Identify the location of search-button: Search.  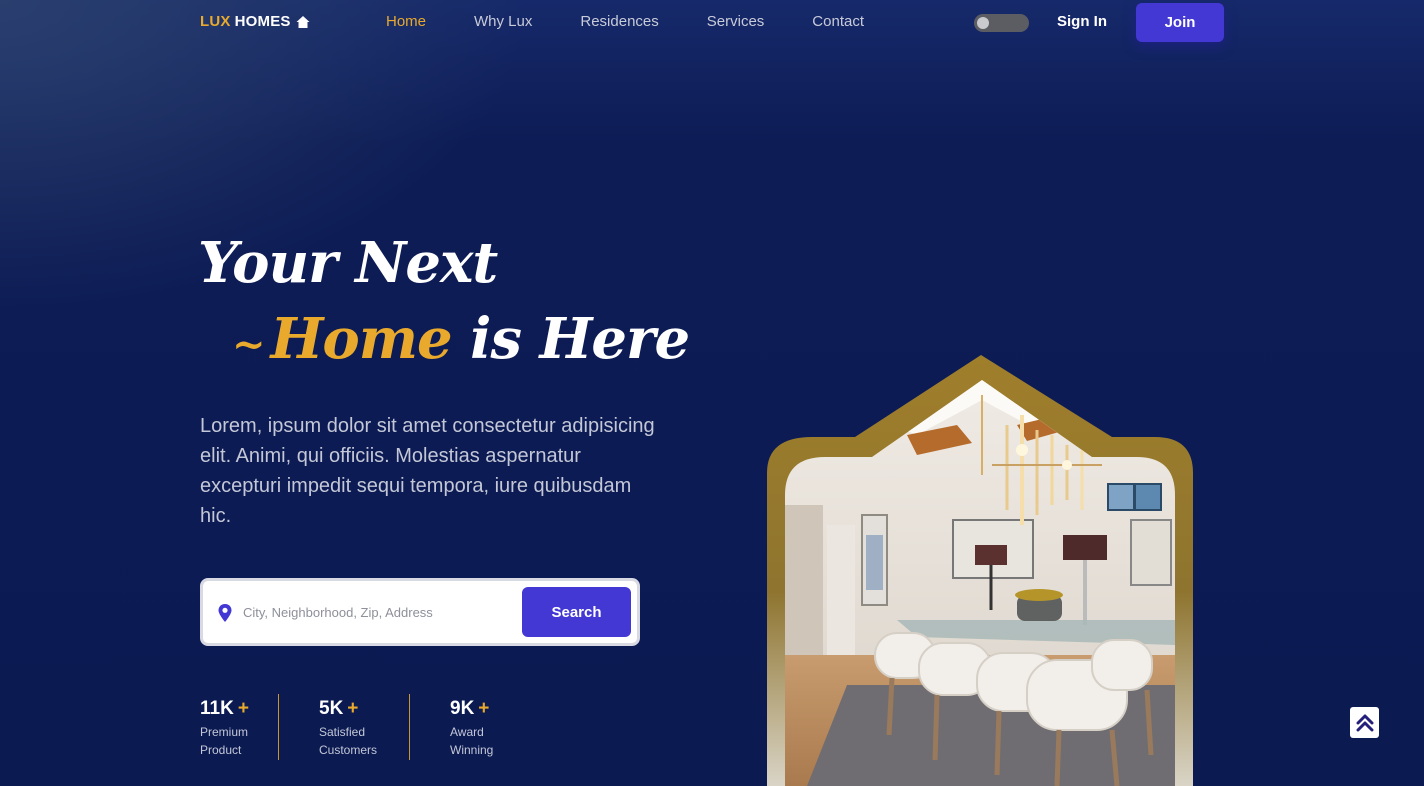
(576, 612).